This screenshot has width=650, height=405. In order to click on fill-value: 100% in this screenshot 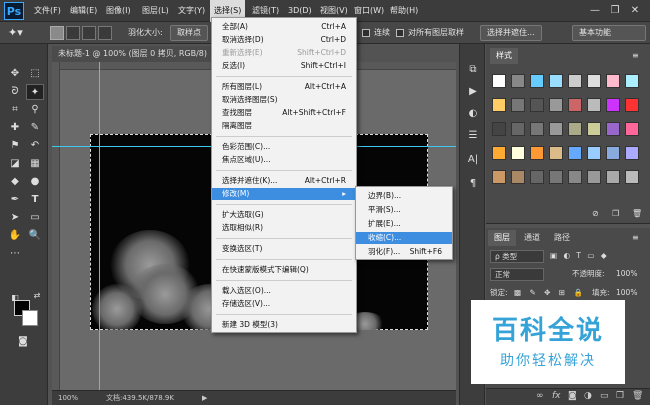, I will do `click(626, 293)`.